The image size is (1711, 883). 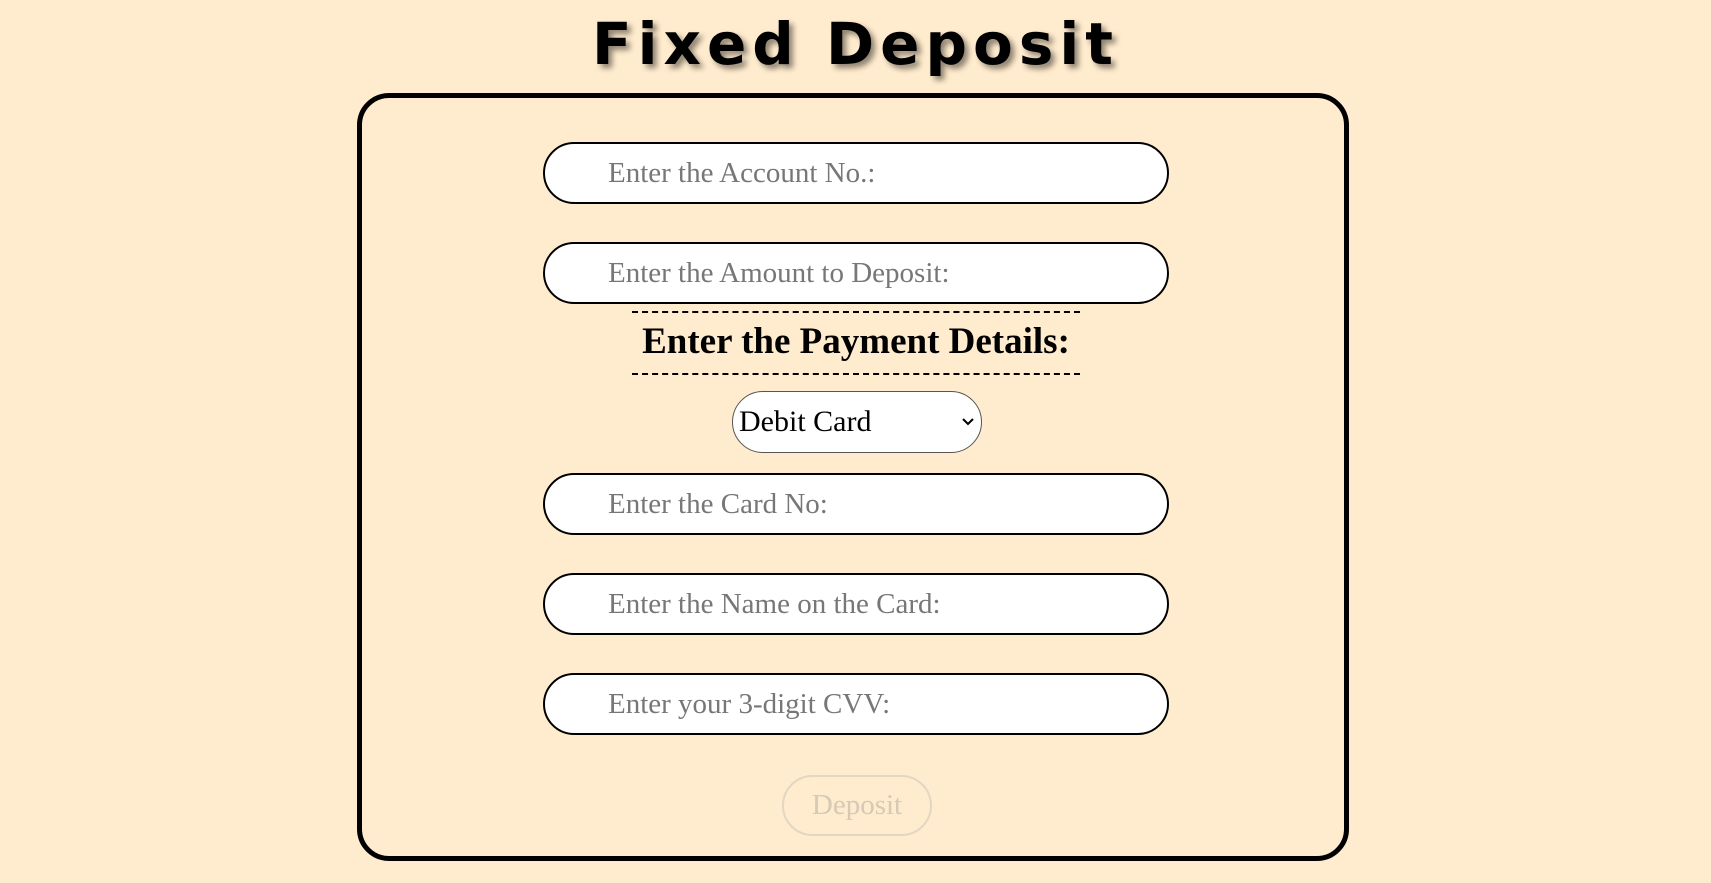 What do you see at coordinates (856, 343) in the screenshot?
I see `payment-details-heading: Enter the Payment Details:` at bounding box center [856, 343].